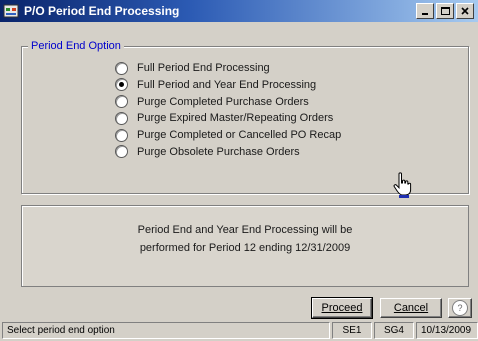 The image size is (478, 341). I want to click on radio-option: Purge Obsolete Purchase Orders, so click(228, 152).